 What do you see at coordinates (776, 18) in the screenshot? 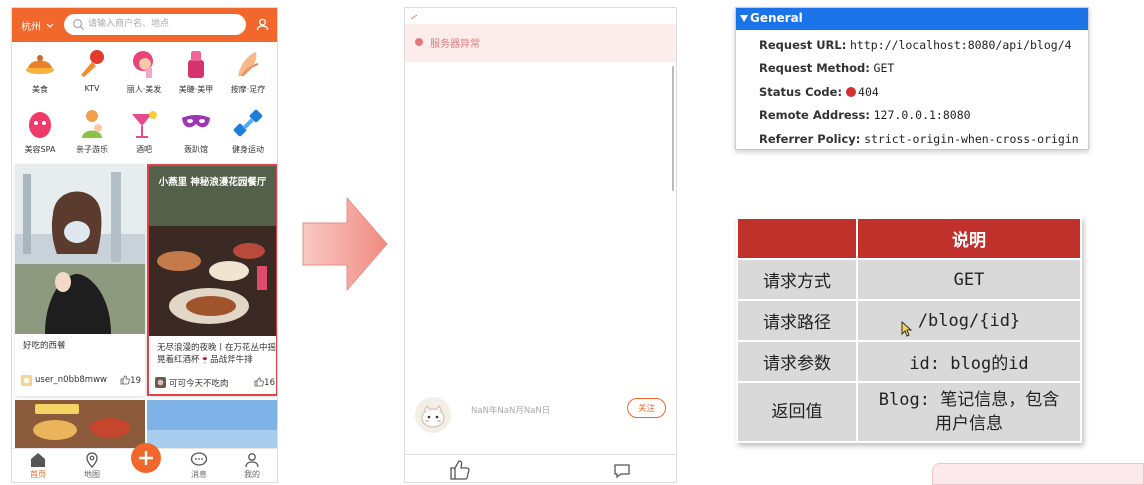
I see `section-title: General` at bounding box center [776, 18].